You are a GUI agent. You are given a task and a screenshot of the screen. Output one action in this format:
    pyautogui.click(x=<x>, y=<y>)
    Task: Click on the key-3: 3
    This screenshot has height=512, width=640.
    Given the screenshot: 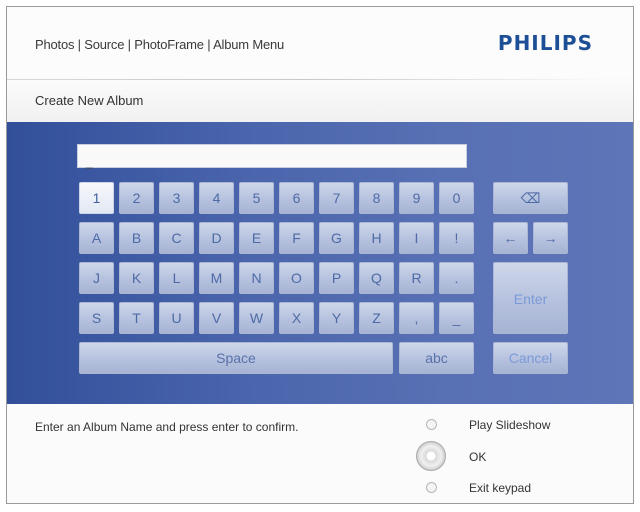 What is the action you would take?
    pyautogui.click(x=176, y=198)
    